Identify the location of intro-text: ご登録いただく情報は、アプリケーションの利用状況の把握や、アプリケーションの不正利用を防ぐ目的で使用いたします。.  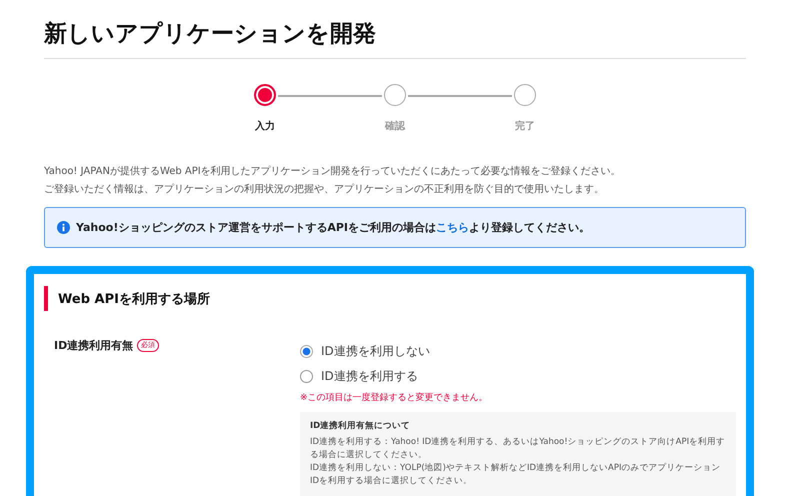
(324, 189).